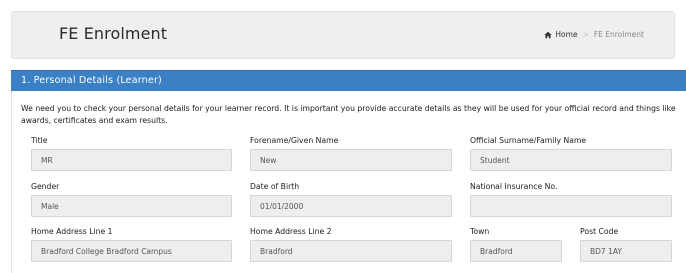  What do you see at coordinates (626, 251) in the screenshot?
I see `postcode-field: BD7 1AY` at bounding box center [626, 251].